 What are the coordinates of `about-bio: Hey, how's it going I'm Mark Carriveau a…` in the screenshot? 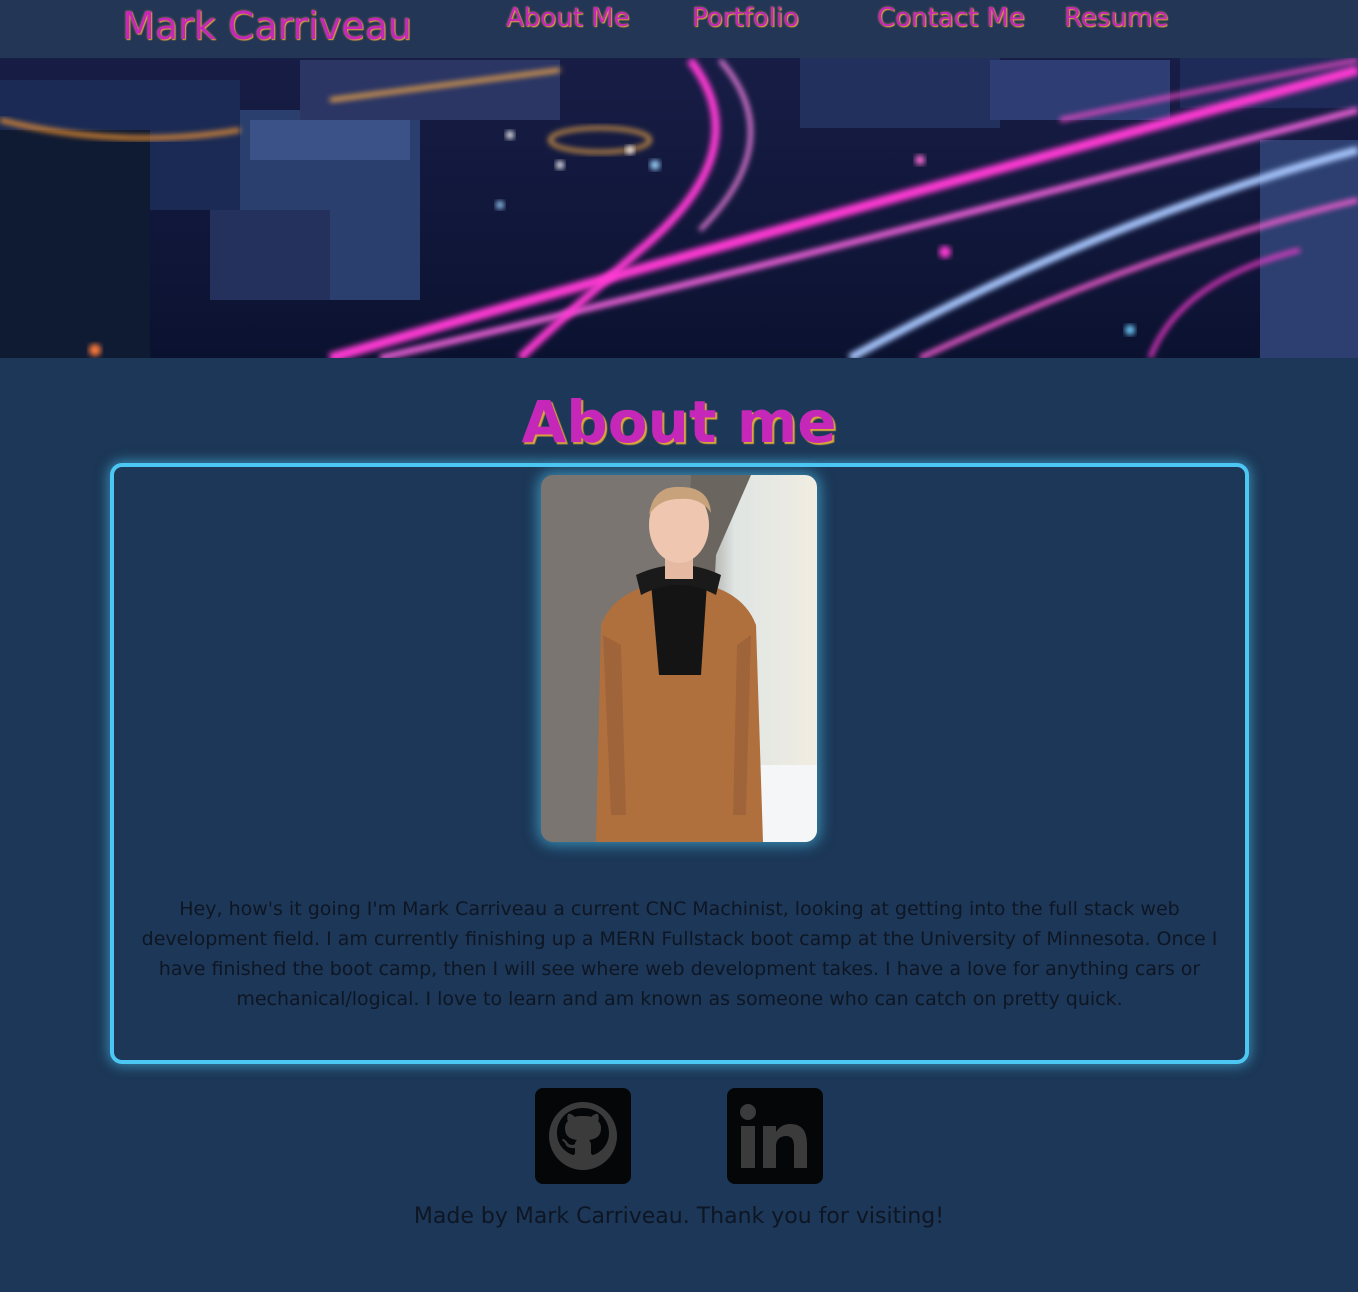 It's located at (679, 954).